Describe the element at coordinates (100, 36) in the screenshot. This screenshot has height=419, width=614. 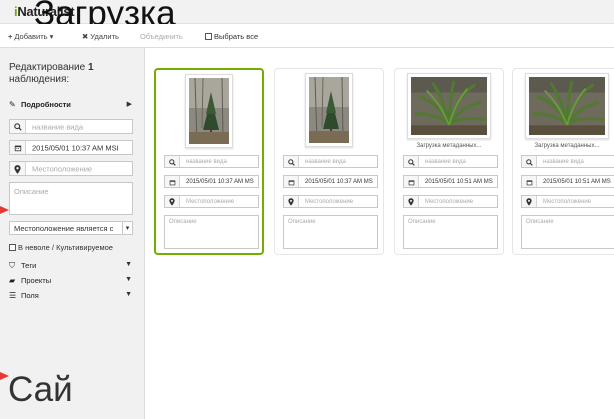
I see `delete-button: ✖ Удалить` at that location.